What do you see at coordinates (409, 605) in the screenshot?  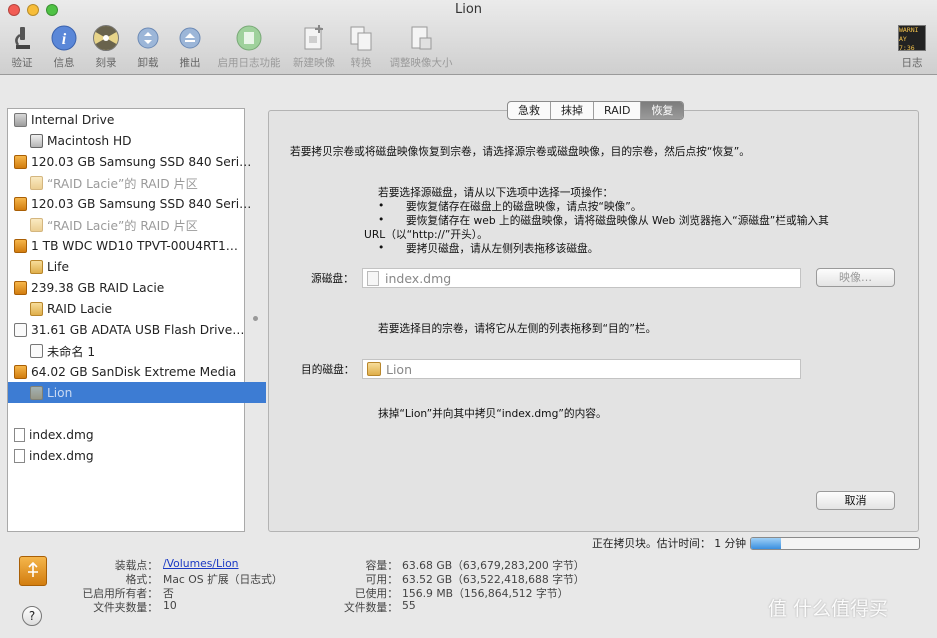 I see `files-value: 55` at bounding box center [409, 605].